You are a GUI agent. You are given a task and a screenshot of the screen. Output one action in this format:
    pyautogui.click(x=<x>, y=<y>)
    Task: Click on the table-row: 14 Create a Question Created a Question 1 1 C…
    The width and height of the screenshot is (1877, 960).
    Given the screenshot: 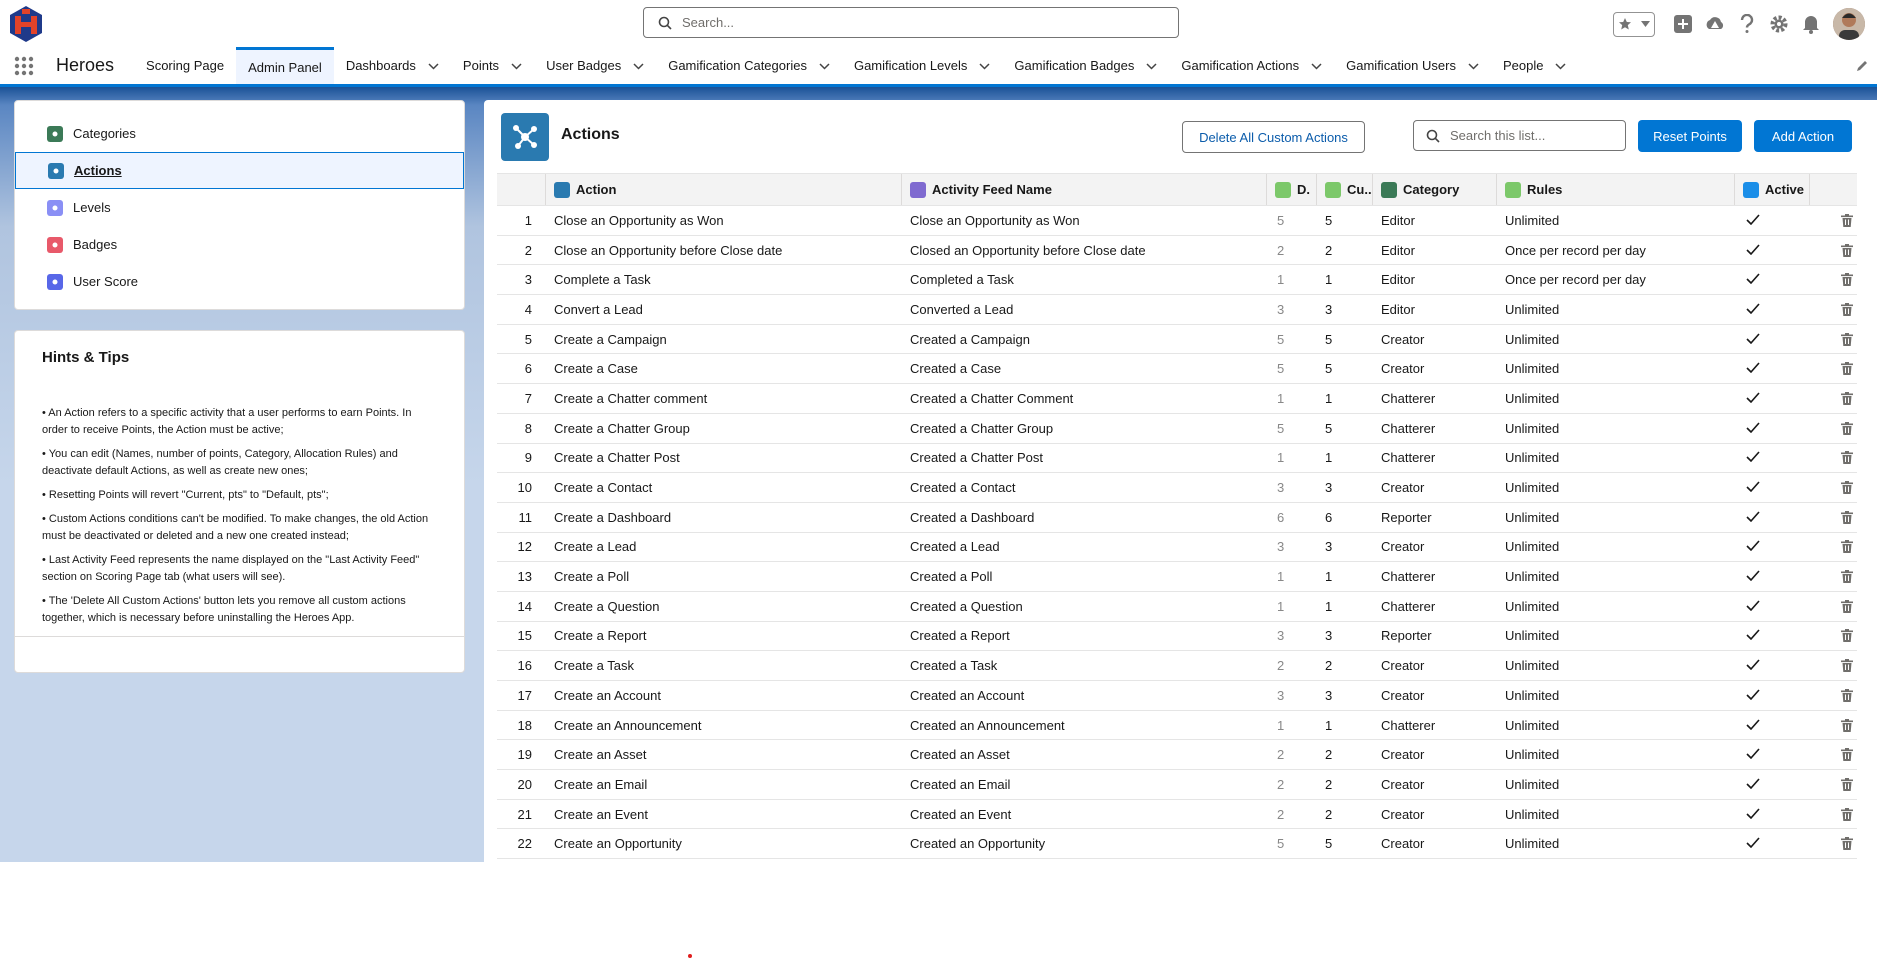 What is the action you would take?
    pyautogui.click(x=1177, y=607)
    